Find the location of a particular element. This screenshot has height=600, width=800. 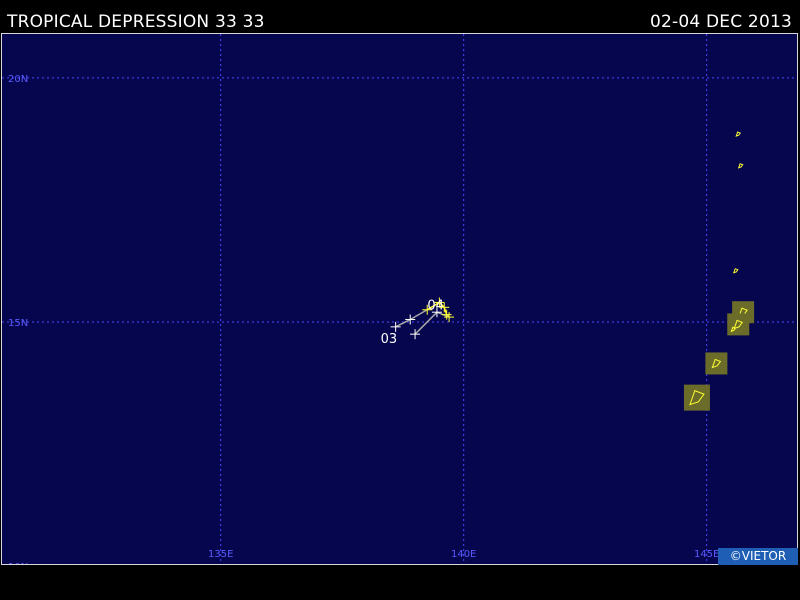

day-label-03: 03 is located at coordinates (389, 339).